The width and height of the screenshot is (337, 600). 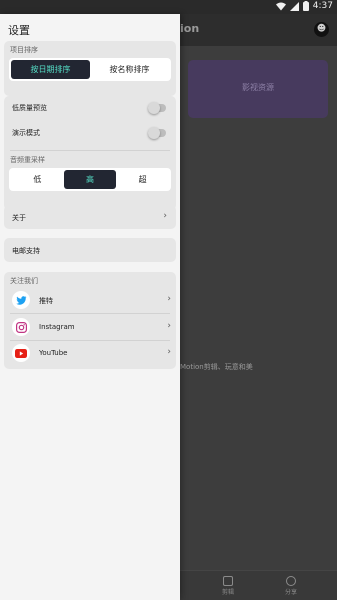 I want to click on wifi-icon, so click(x=280, y=6).